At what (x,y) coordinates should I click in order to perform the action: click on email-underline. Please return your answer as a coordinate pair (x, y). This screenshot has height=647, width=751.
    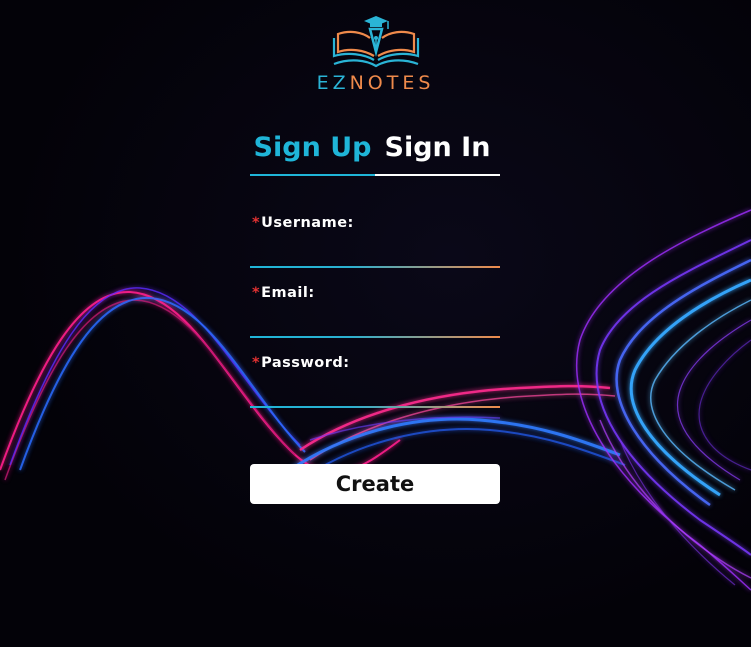
    Looking at the image, I should click on (375, 337).